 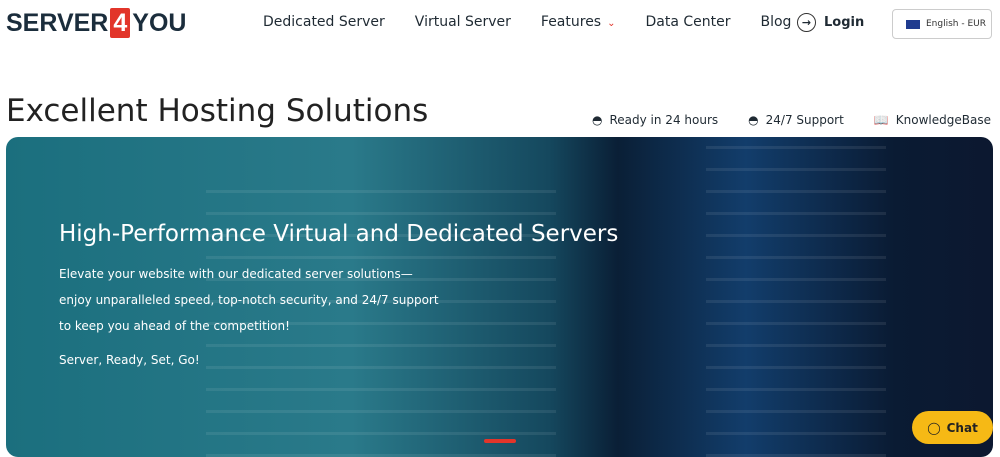 I want to click on logo-four: 4, so click(x=120, y=23).